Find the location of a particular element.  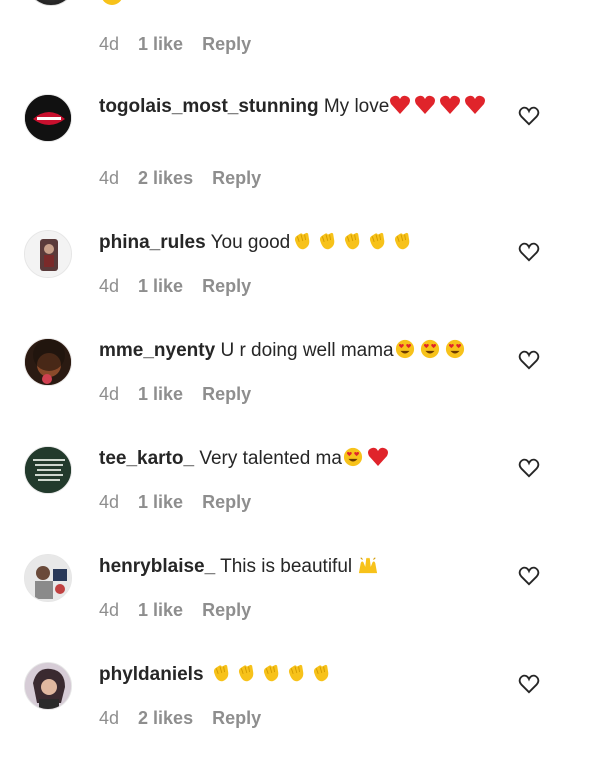

comment-body: tee_karto_ Very talented ma is located at coordinates (296, 459).